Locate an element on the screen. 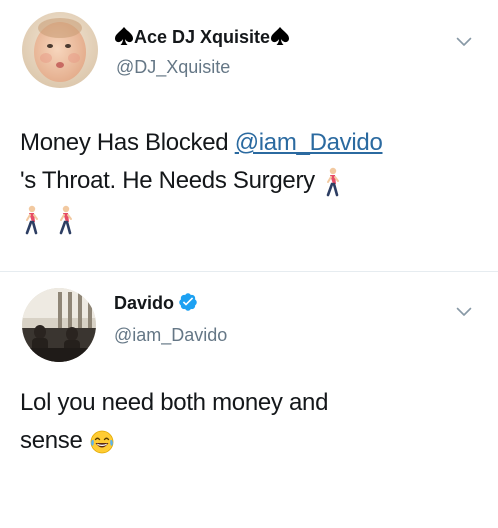  display-name: Davido is located at coordinates (156, 303).